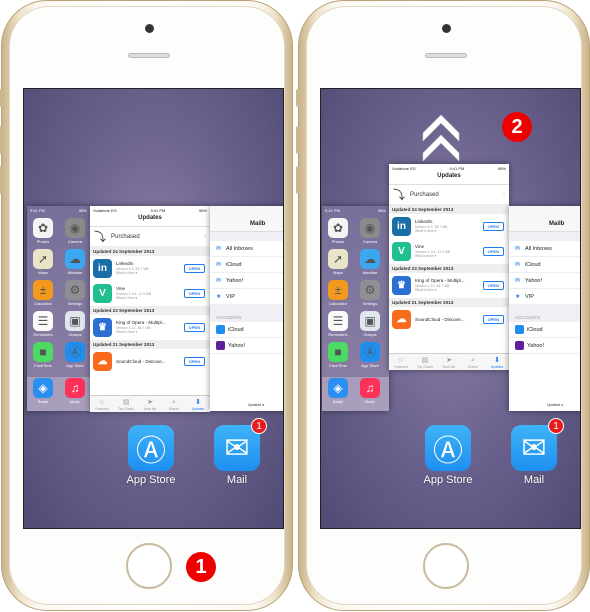 Image resolution: width=590 pixels, height=612 pixels. Describe the element at coordinates (446, 55) in the screenshot. I see `earpiece-speaker` at that location.